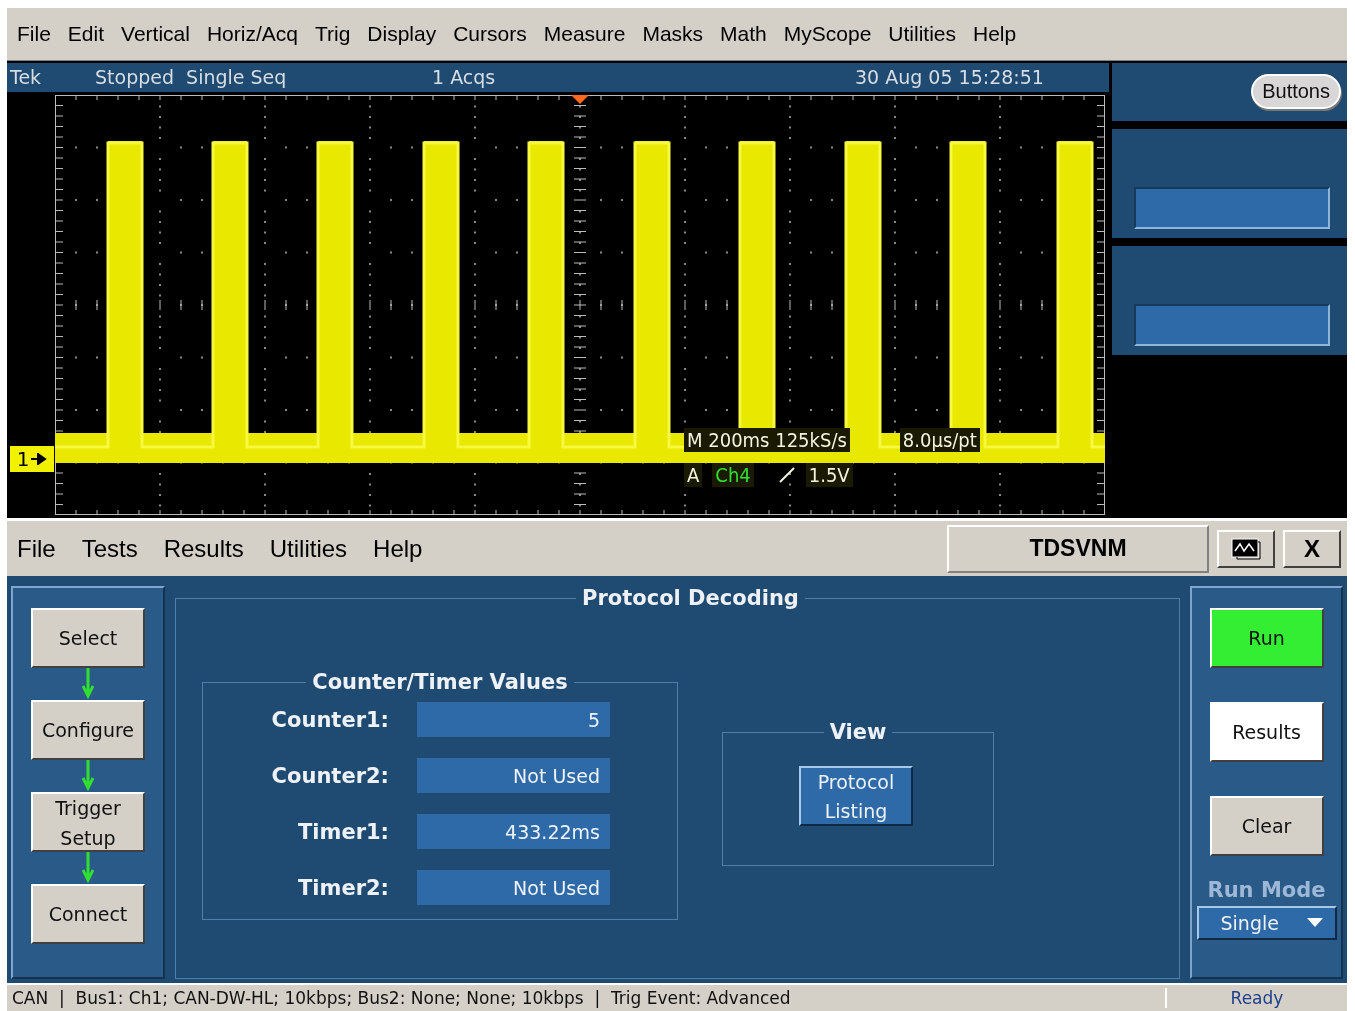 This screenshot has height=1011, width=1355. Describe the element at coordinates (88, 822) in the screenshot. I see `step-button: Trigger Setup` at that location.